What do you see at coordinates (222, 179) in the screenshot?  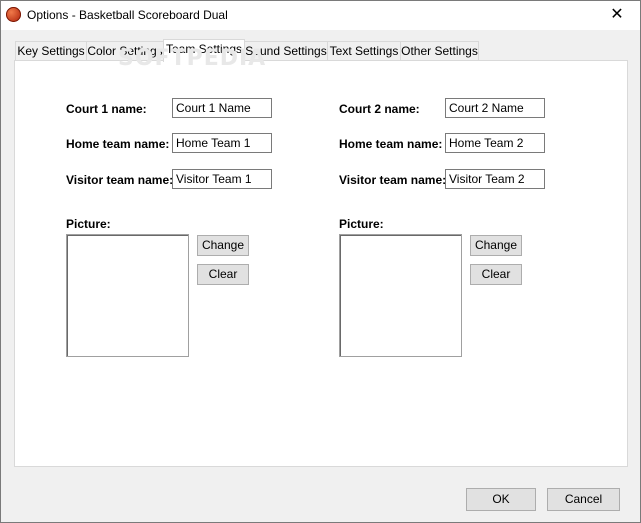 I see `visitor-team1-input` at bounding box center [222, 179].